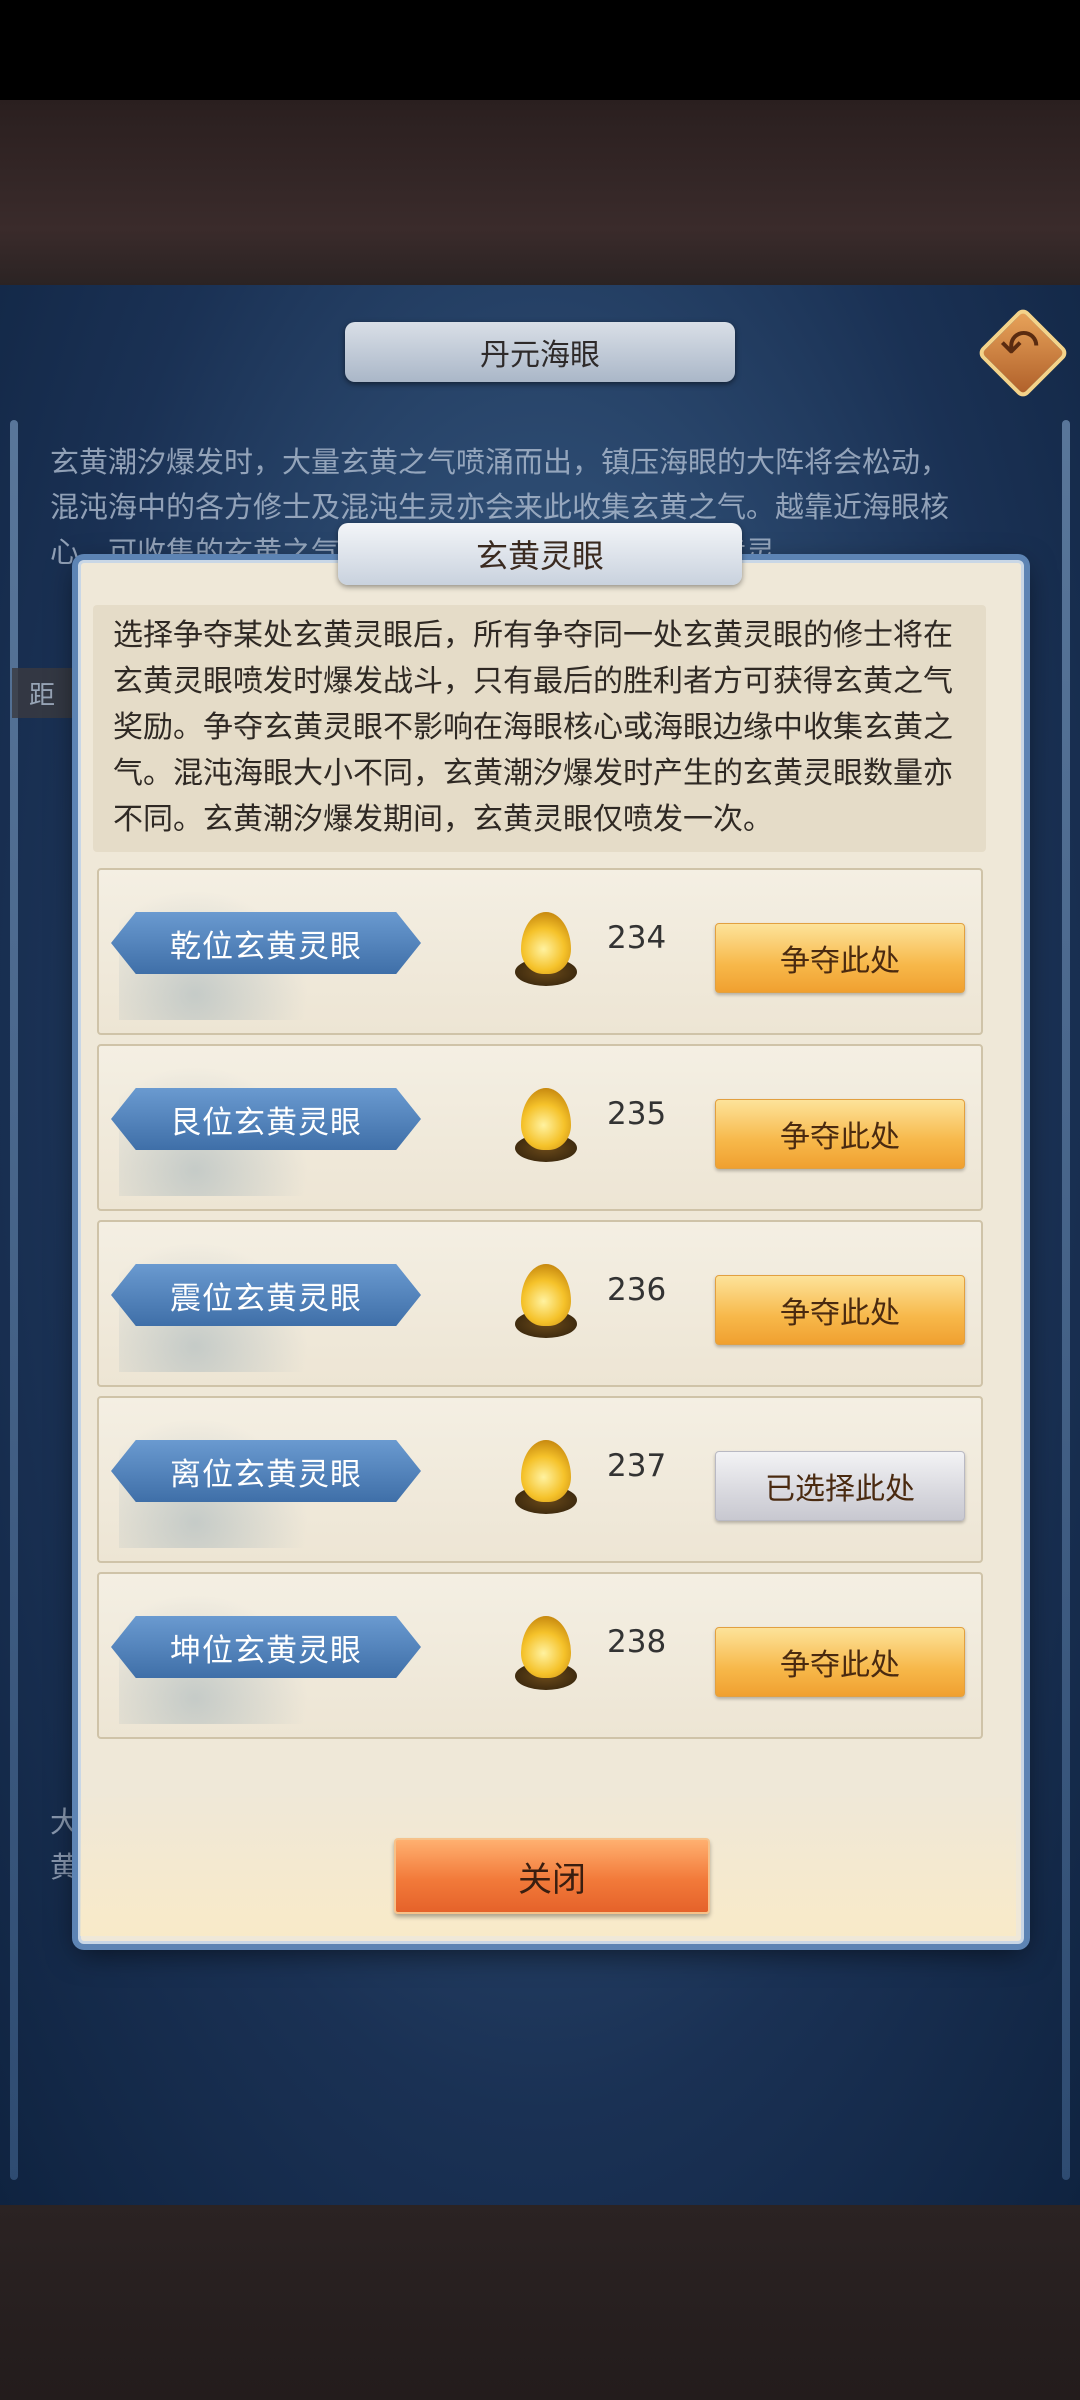  I want to click on description-line: 不同。玄黄潮汐爆发期间，玄黄灵眼仅喷发一次。, so click(443, 819).